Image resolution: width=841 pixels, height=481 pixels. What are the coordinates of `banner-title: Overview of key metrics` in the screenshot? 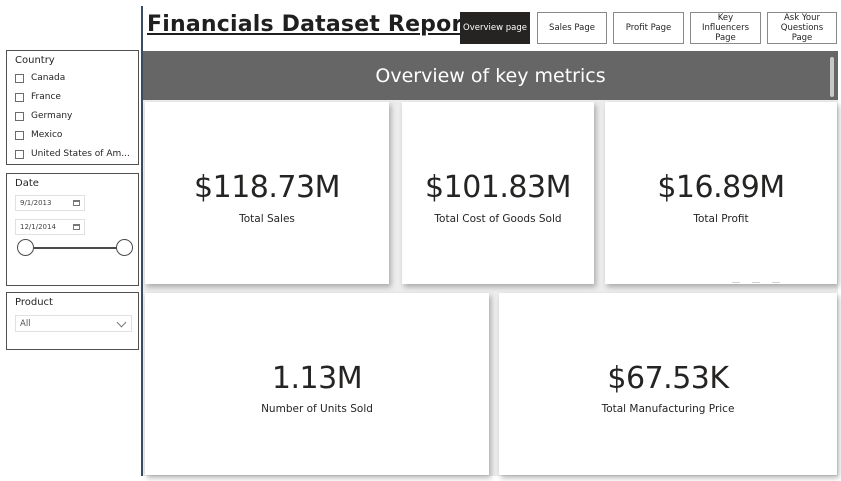 It's located at (490, 75).